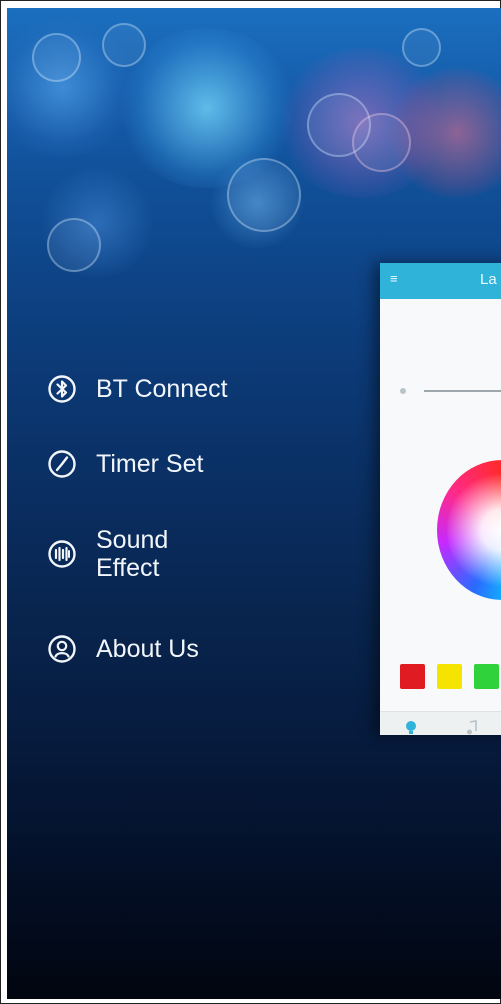 This screenshot has height=1004, width=501. What do you see at coordinates (411, 727) in the screenshot?
I see `bulb-icon` at bounding box center [411, 727].